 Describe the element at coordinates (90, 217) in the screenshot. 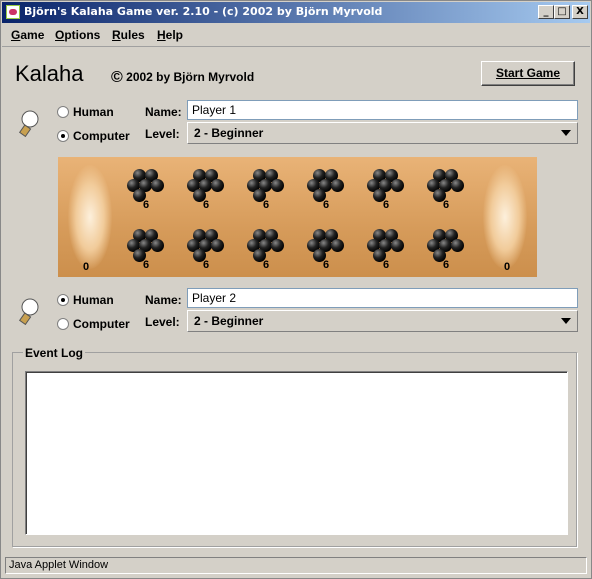

I see `left-store` at that location.